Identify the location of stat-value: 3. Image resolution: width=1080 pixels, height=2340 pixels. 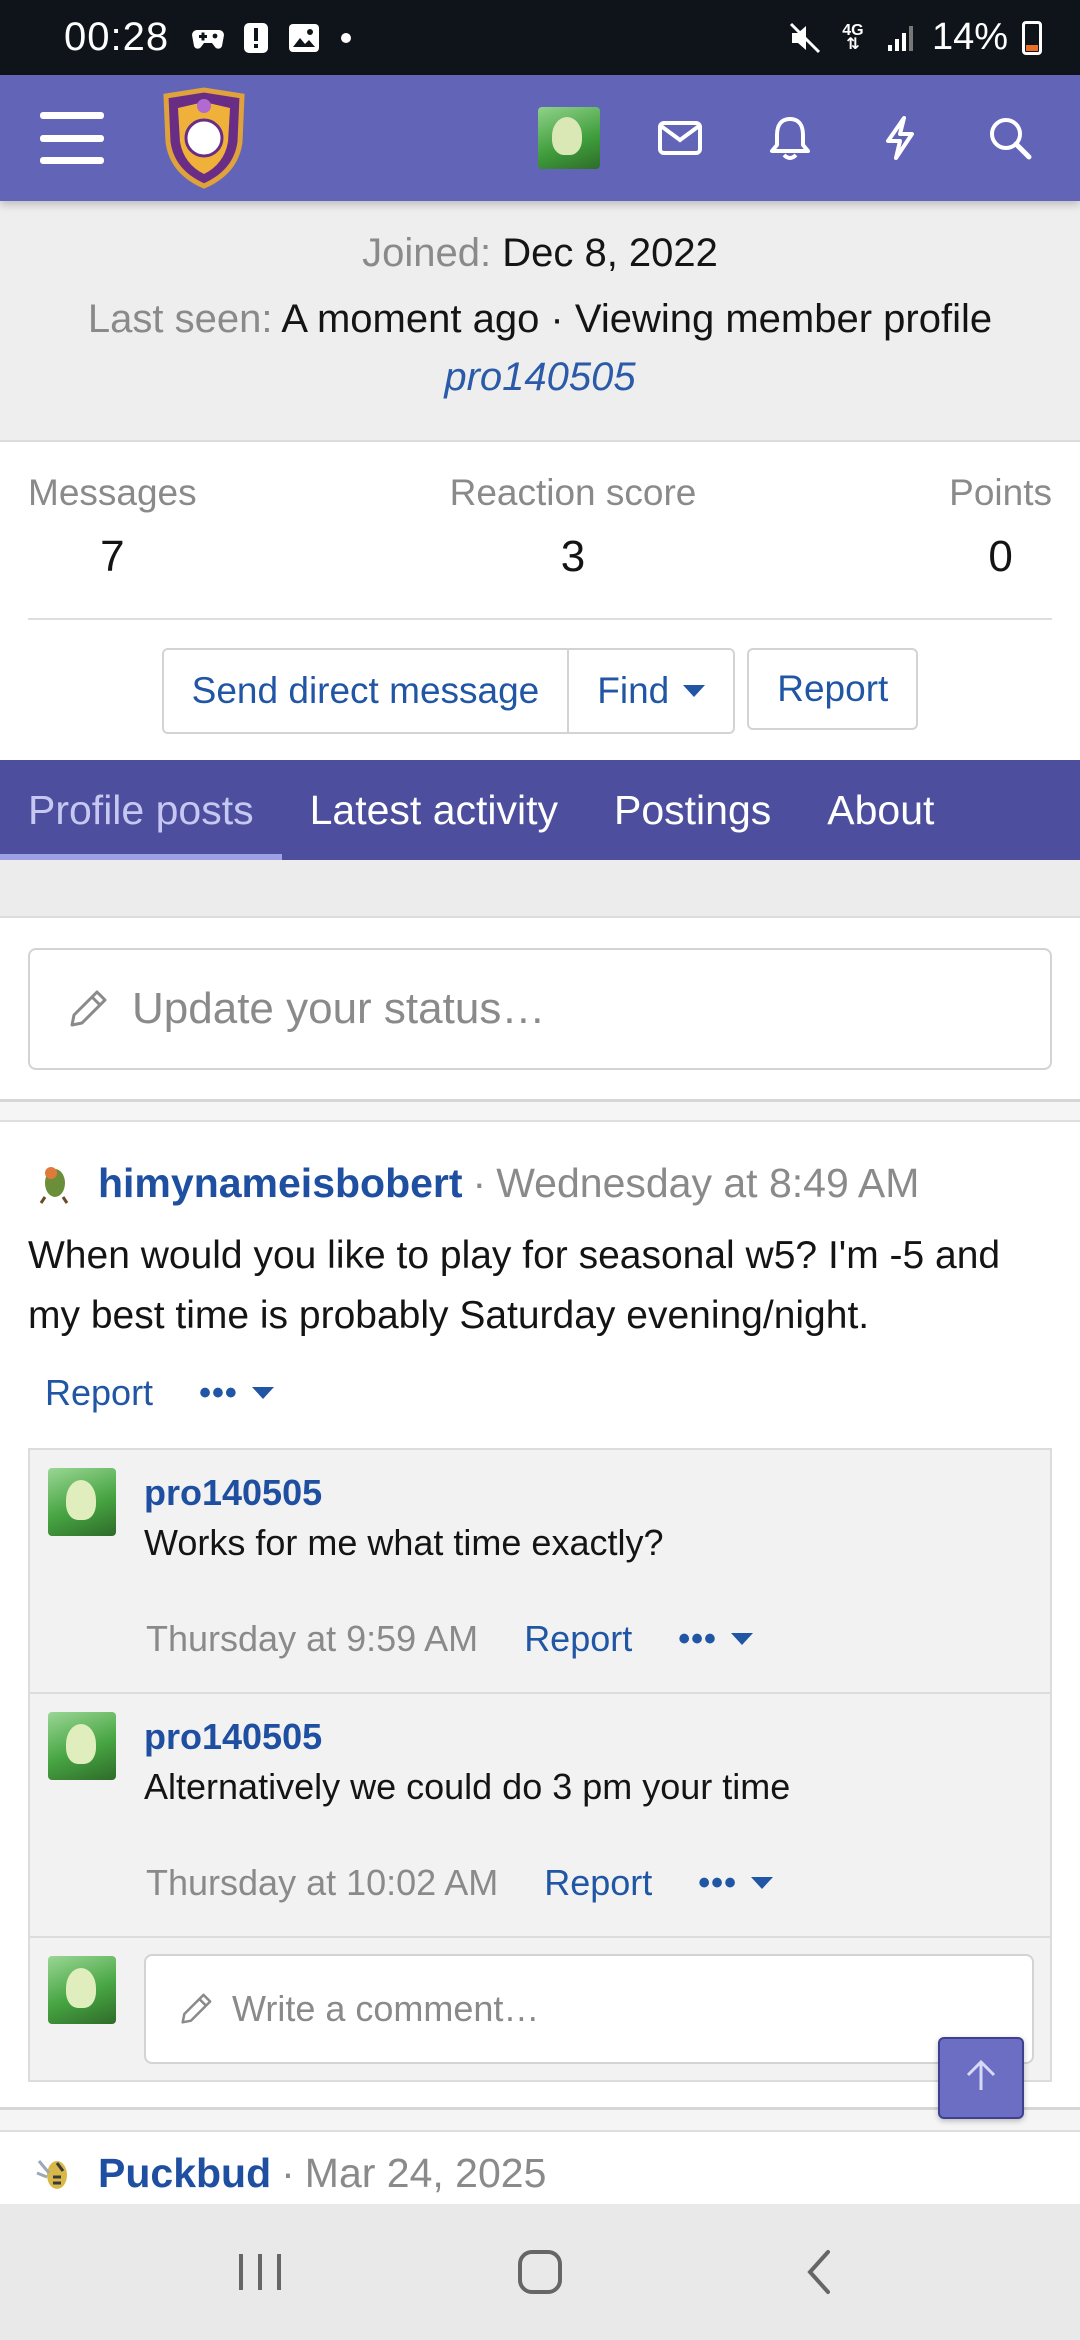
(573, 556).